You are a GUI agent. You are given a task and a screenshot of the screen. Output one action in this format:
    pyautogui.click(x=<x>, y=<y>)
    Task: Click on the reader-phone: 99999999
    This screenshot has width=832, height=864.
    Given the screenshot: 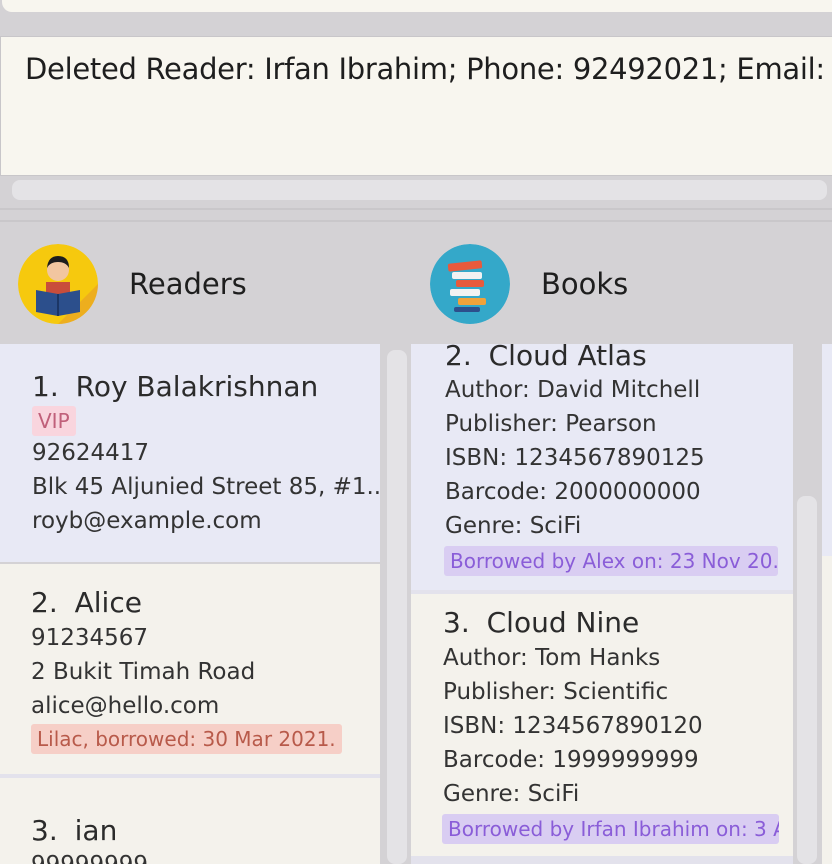 What is the action you would take?
    pyautogui.click(x=89, y=858)
    